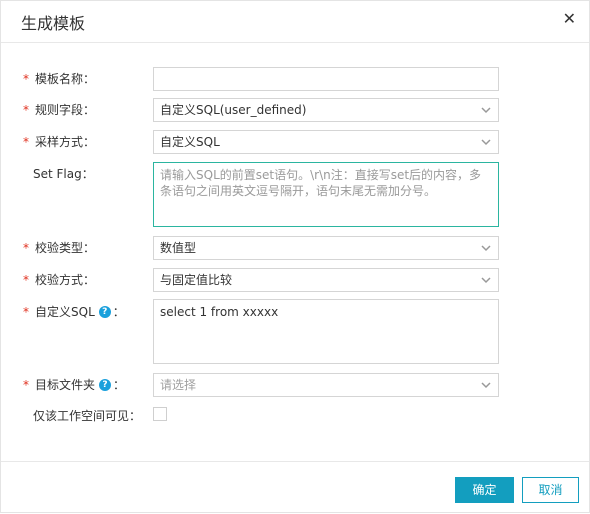 The image size is (590, 514). I want to click on workspace-visible-label: 仅该工作空间可见：, so click(87, 416).